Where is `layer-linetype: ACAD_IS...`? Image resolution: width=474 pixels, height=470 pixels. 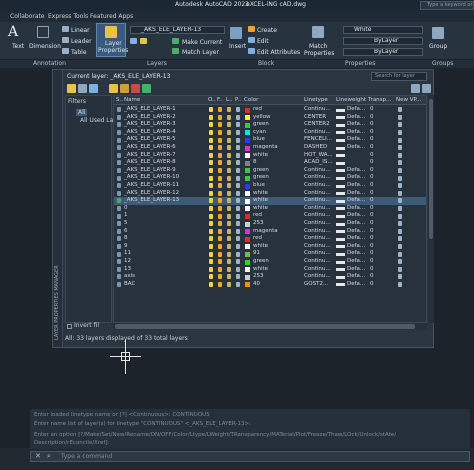 layer-linetype: ACAD_IS... is located at coordinates (318, 163).